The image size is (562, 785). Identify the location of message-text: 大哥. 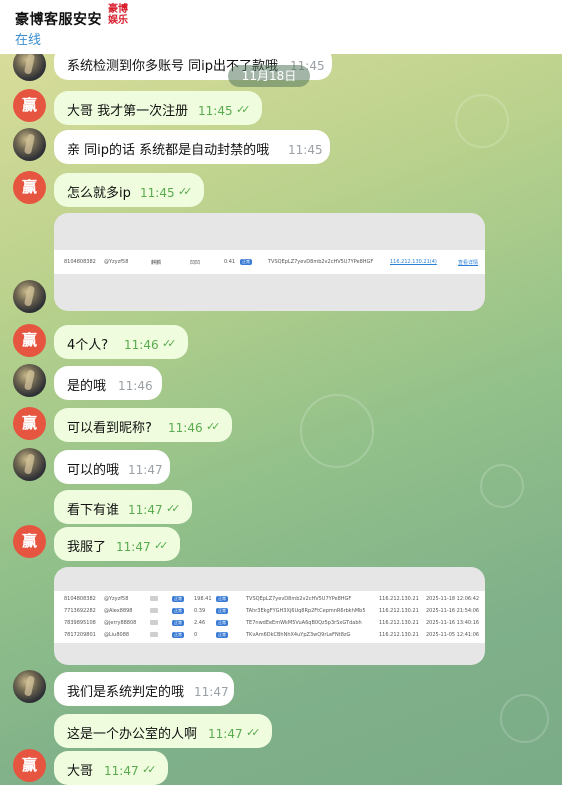
(80, 771).